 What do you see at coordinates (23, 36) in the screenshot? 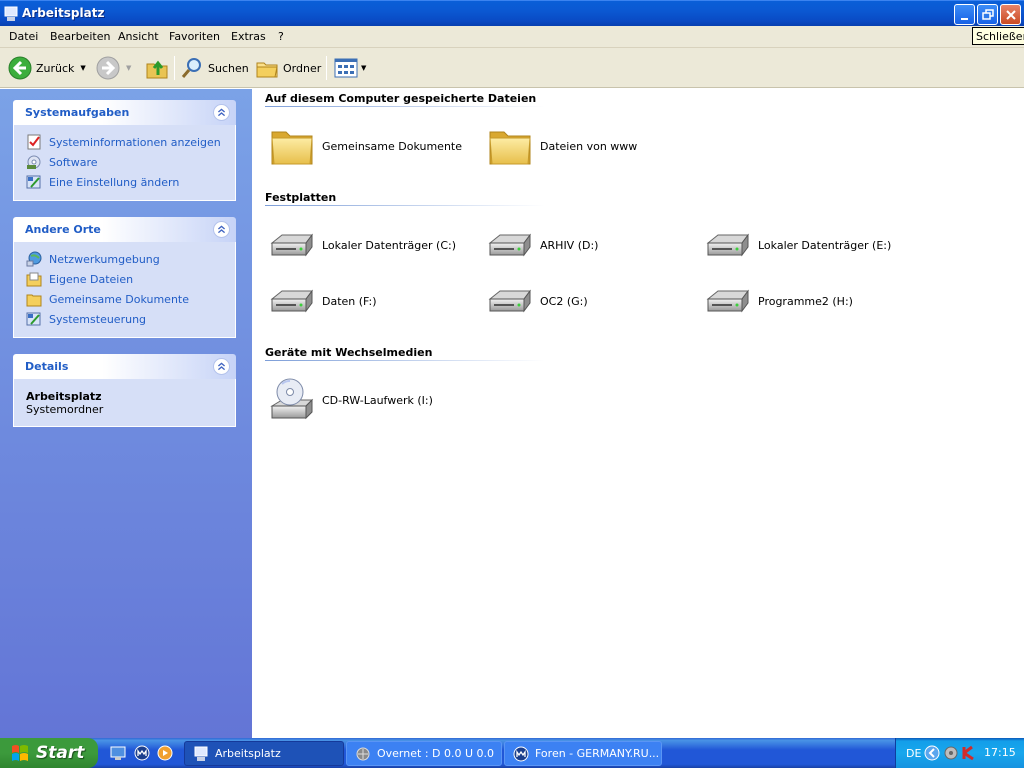
I see `menu-datei: Datei` at bounding box center [23, 36].